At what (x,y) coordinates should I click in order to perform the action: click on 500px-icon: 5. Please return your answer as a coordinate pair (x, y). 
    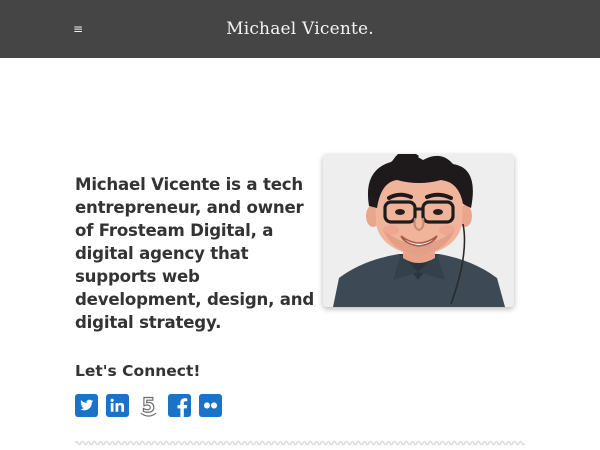
    Looking at the image, I should click on (148, 405).